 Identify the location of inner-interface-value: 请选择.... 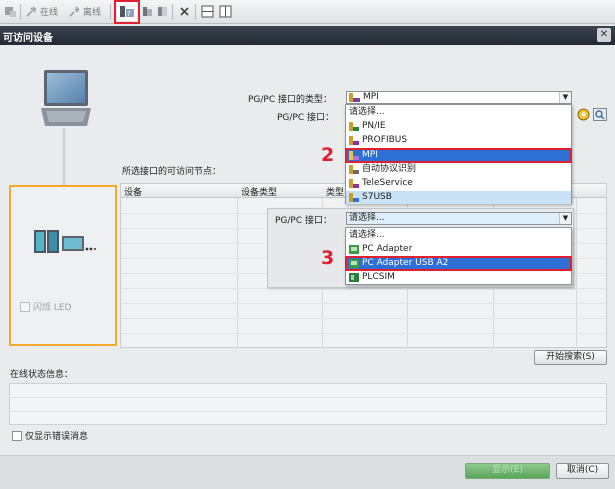
(367, 218).